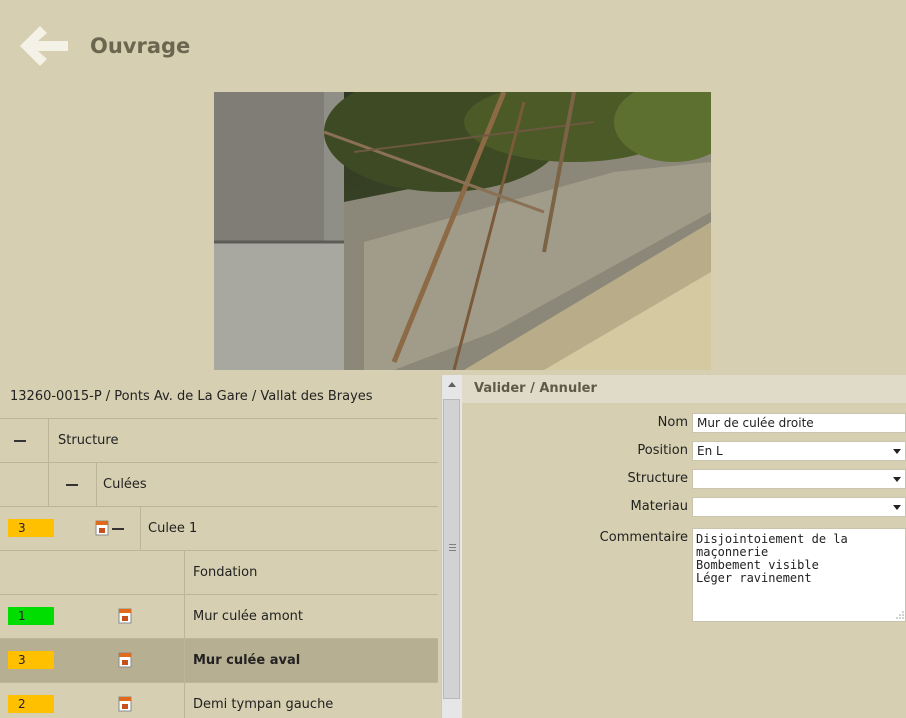  I want to click on structure-label: Structure, so click(657, 478).